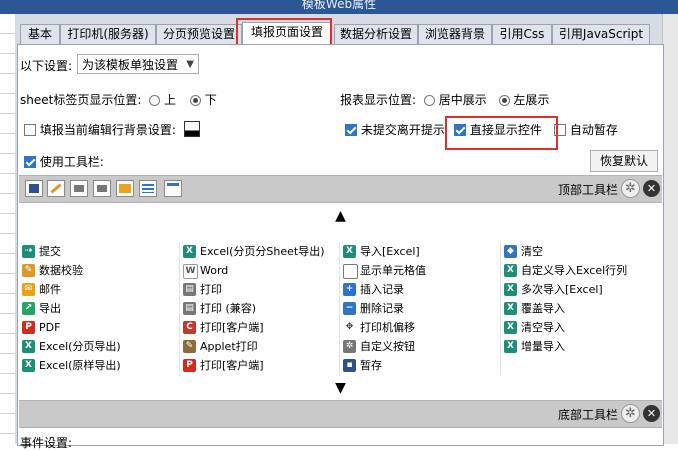  Describe the element at coordinates (455, 34) in the screenshot. I see `tab-browser-bg: 浏览器背景` at that location.